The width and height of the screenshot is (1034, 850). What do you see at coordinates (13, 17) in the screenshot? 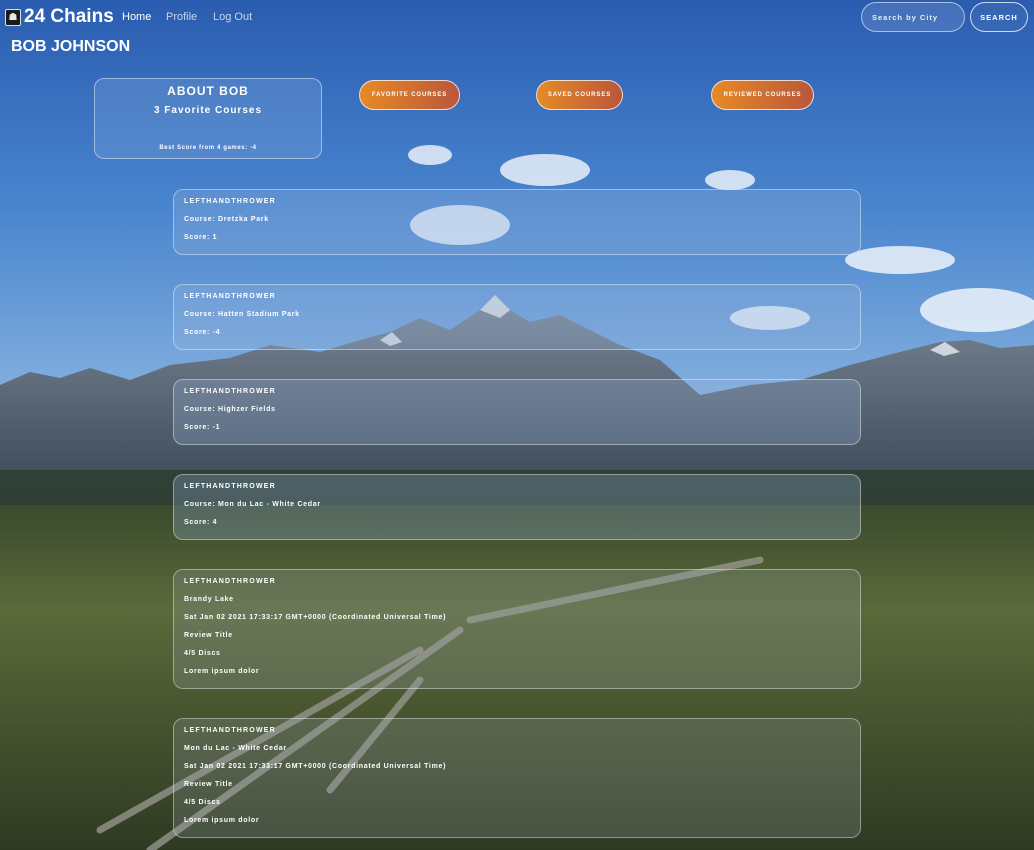
I see `logo-icon: ☗` at bounding box center [13, 17].